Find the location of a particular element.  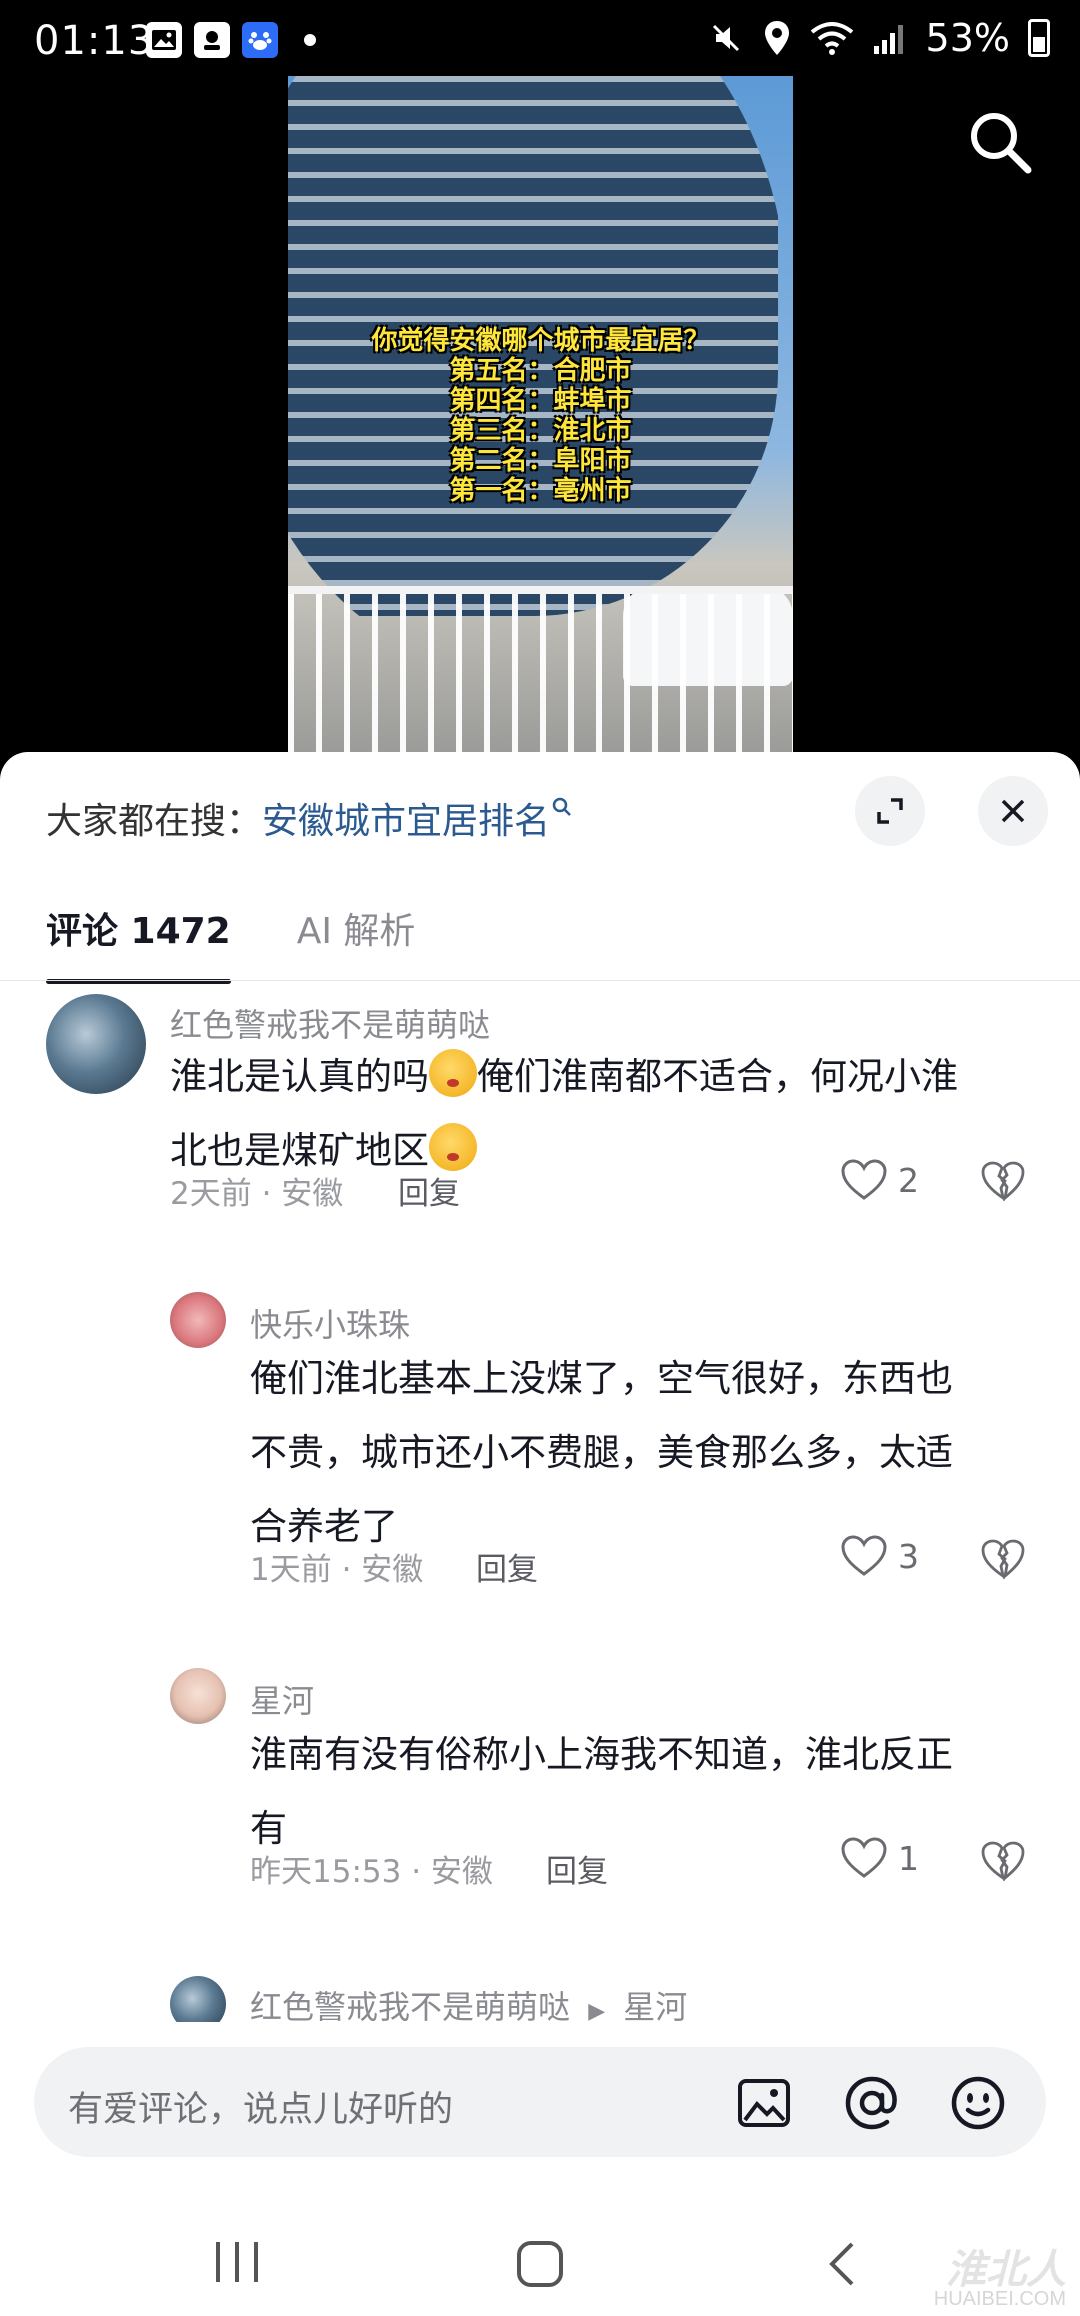

like-count: 2 is located at coordinates (908, 1180).